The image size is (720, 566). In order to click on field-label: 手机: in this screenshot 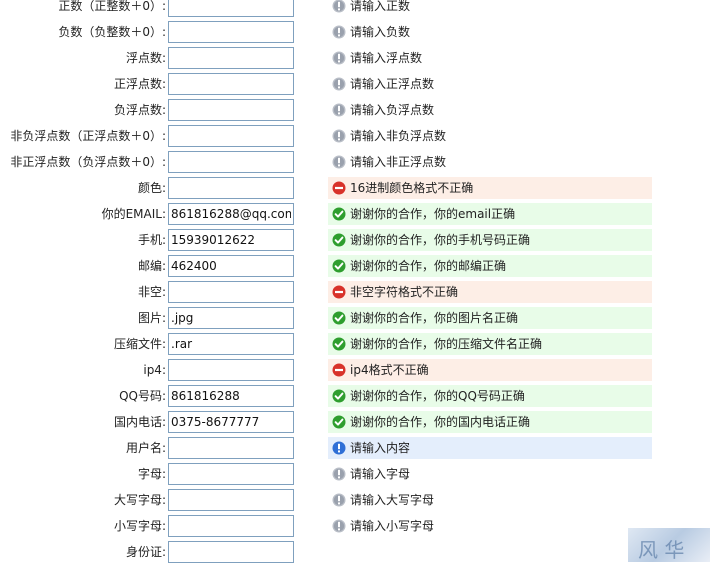, I will do `click(151, 240)`.